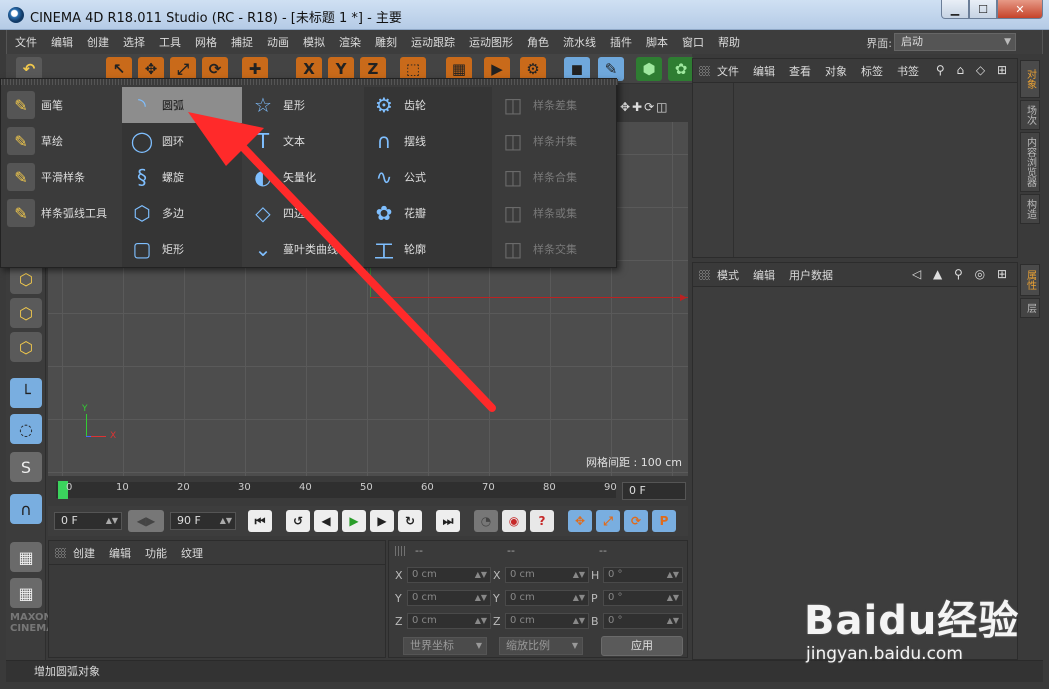 This screenshot has width=1049, height=689. What do you see at coordinates (206, 42) in the screenshot?
I see `menu-mesh: 网格` at bounding box center [206, 42].